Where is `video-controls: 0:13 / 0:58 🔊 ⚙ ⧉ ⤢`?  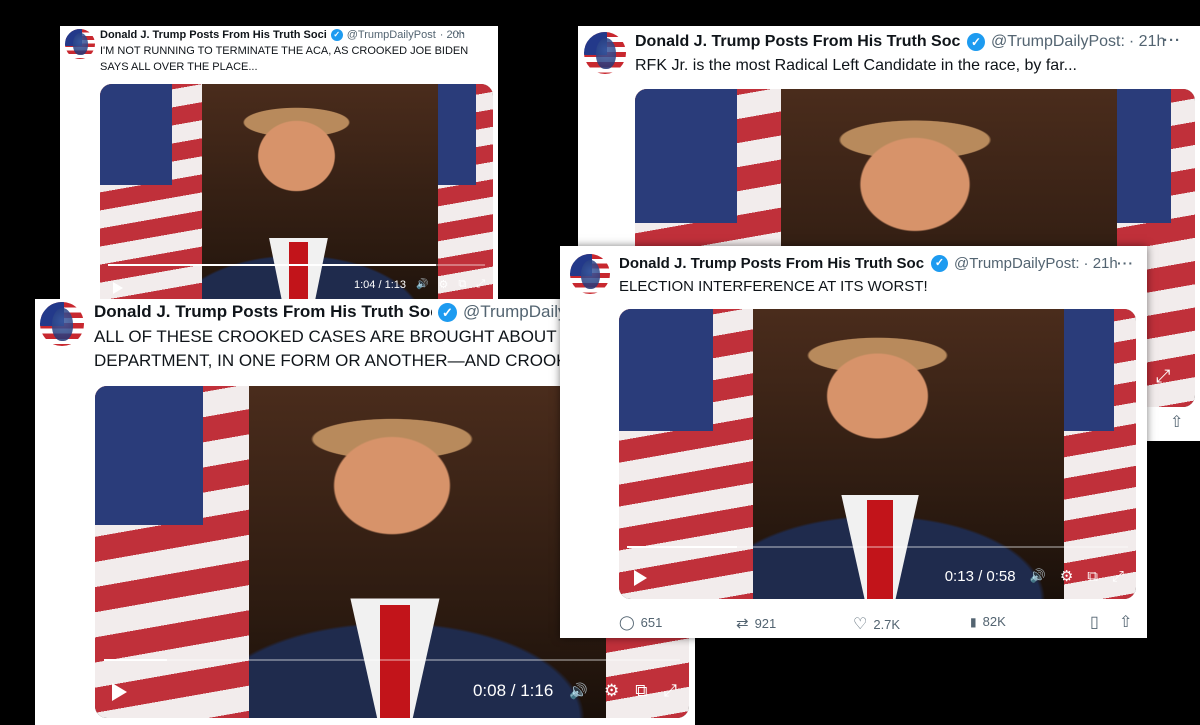
video-controls: 0:13 / 0:58 🔊 ⚙ ⧉ ⤢ is located at coordinates (1034, 576).